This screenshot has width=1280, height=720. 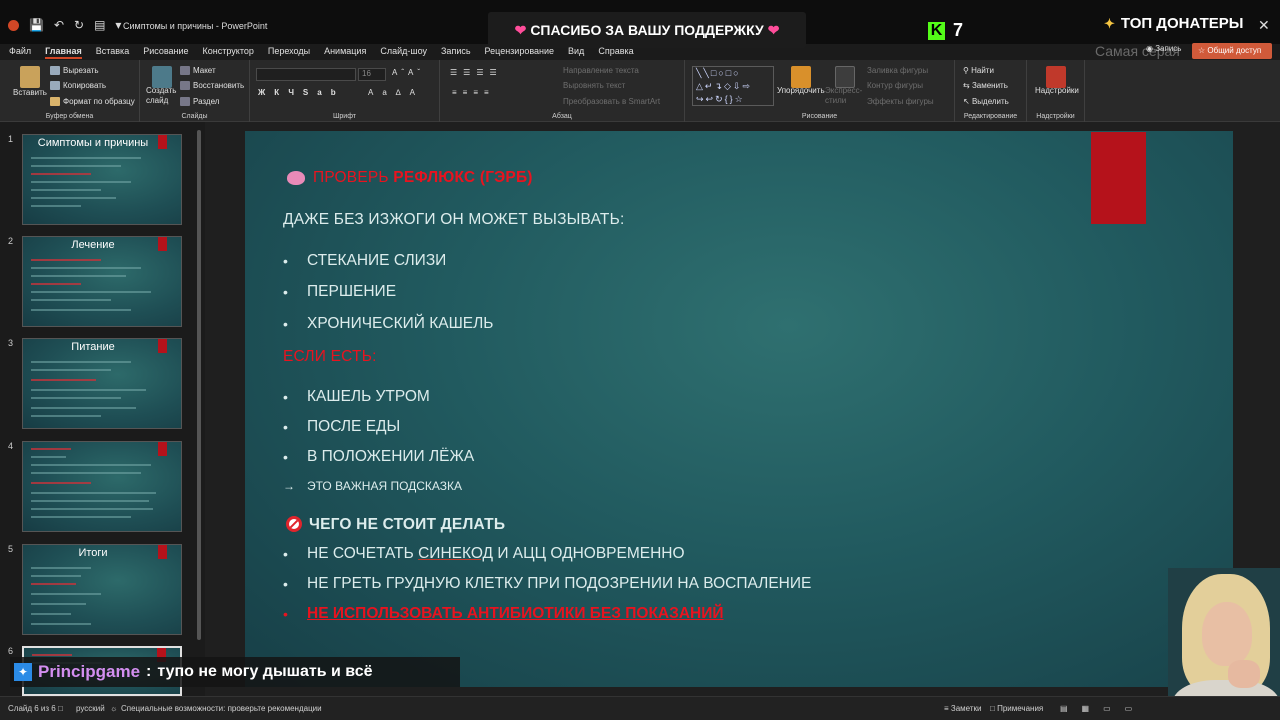 What do you see at coordinates (55, 86) in the screenshot?
I see `copy-icon` at bounding box center [55, 86].